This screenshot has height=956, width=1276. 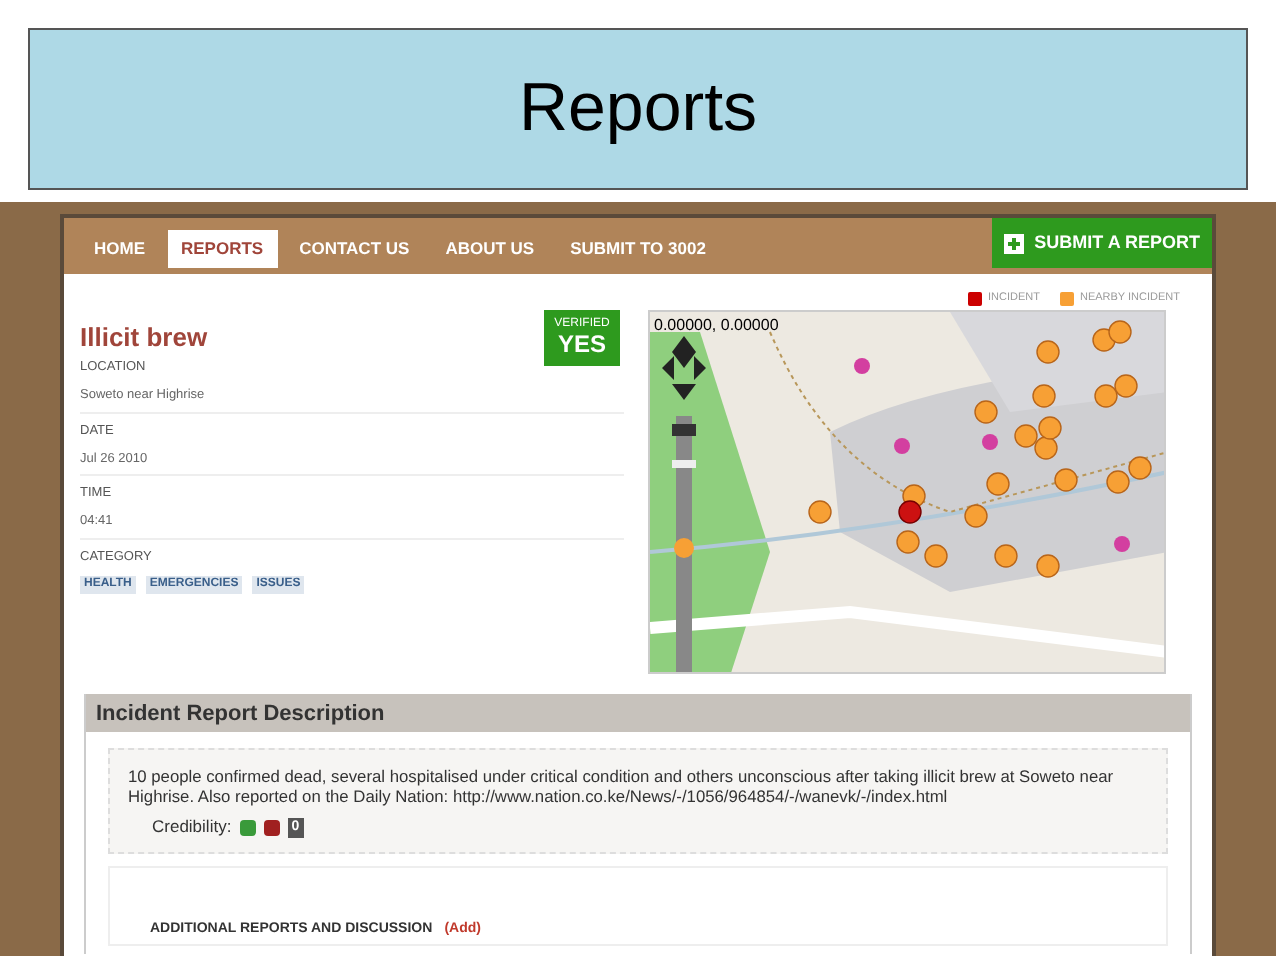 I want to click on nav-tab: HOME, so click(x=119, y=249).